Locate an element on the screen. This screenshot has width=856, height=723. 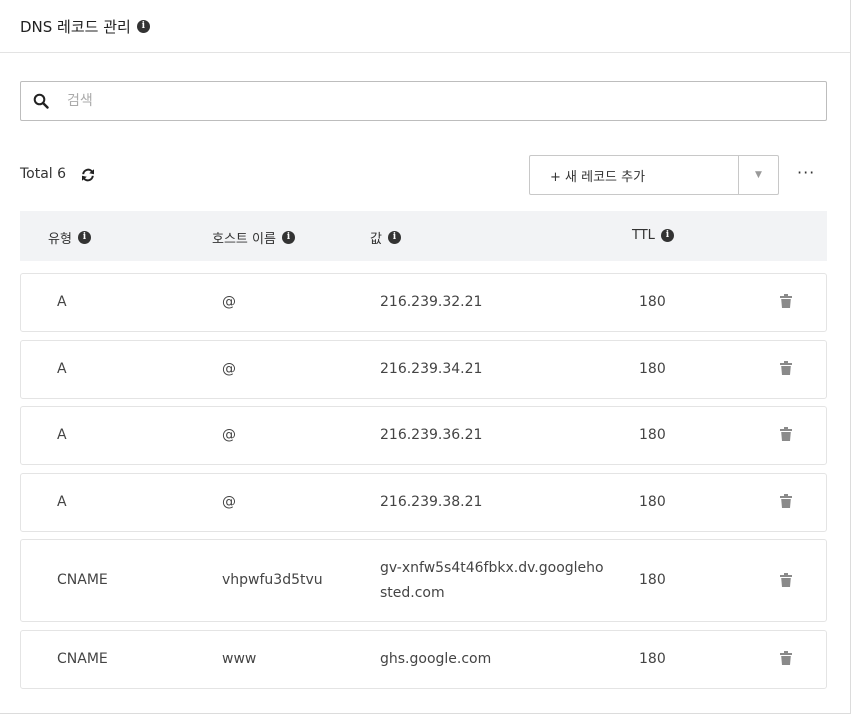
column-label: 호스트 이름 is located at coordinates (244, 239).